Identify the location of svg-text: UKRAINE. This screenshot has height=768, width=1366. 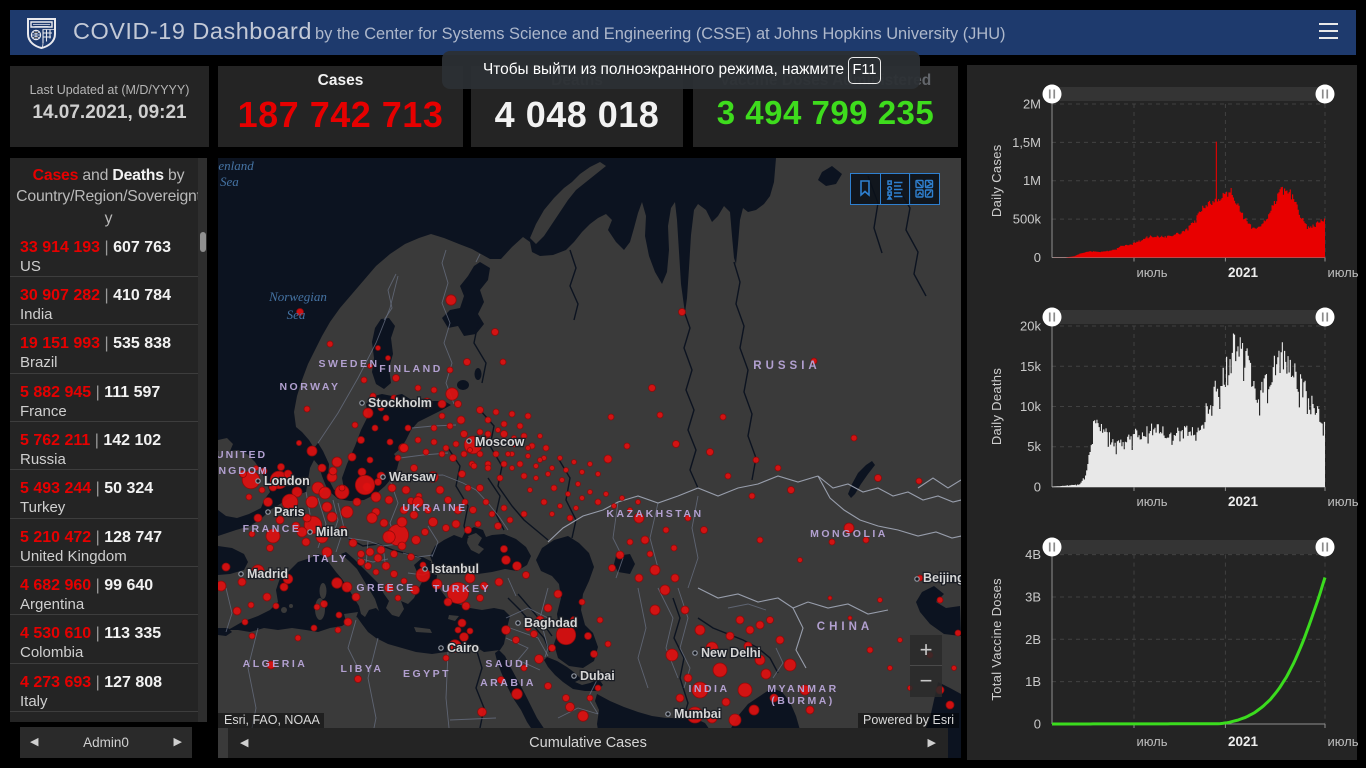
(434, 508).